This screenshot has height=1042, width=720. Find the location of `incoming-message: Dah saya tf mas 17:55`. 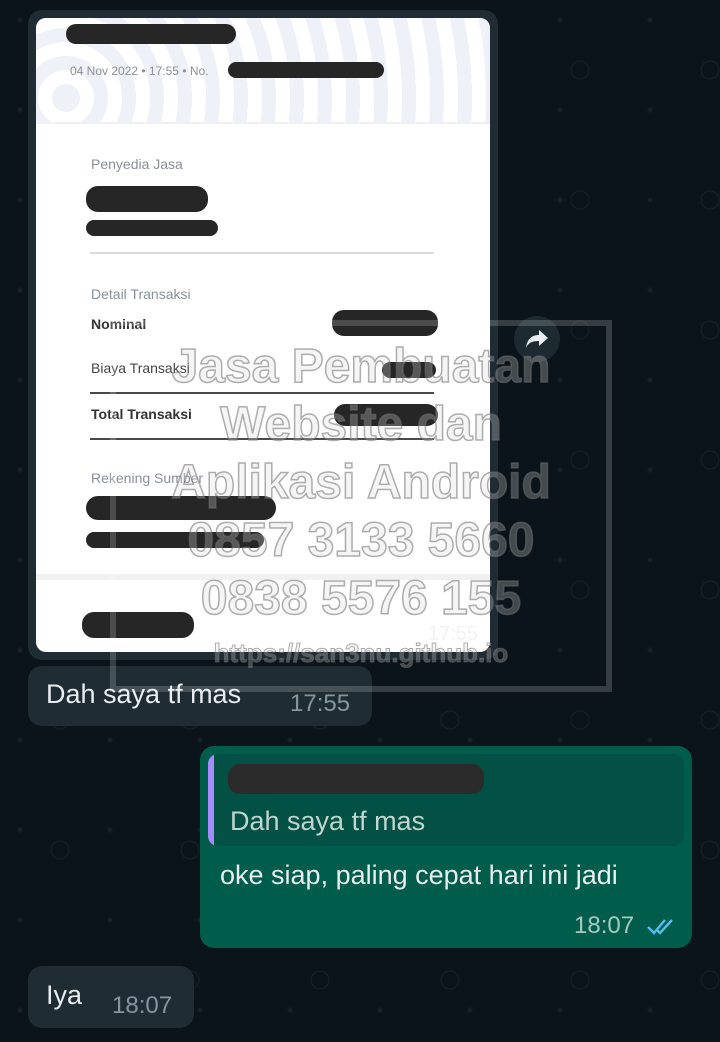

incoming-message: Dah saya tf mas 17:55 is located at coordinates (200, 696).